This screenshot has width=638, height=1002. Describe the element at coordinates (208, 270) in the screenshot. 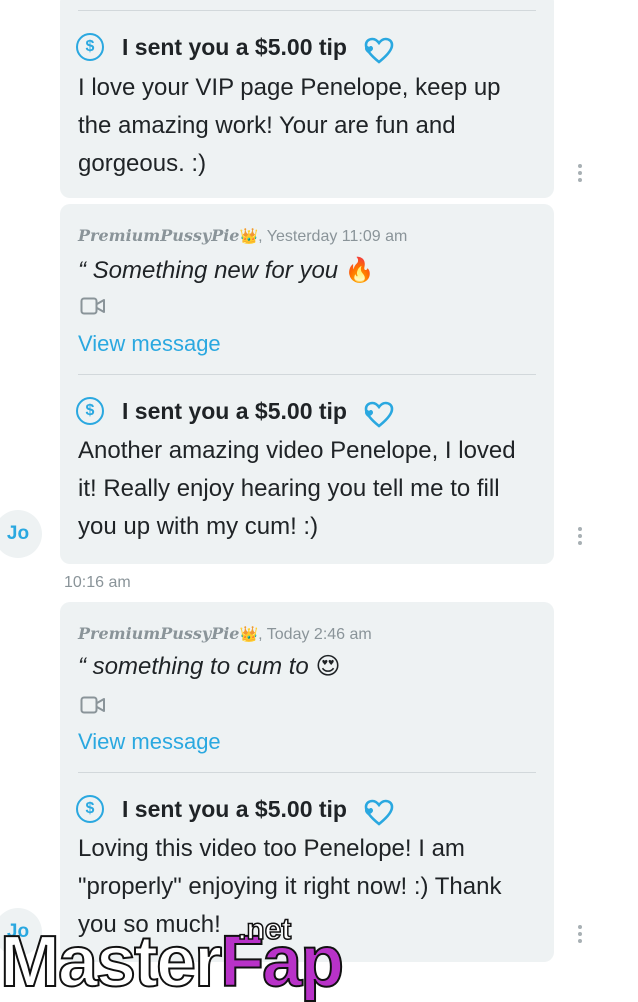

I see `quote-text: “ Something new for you` at that location.